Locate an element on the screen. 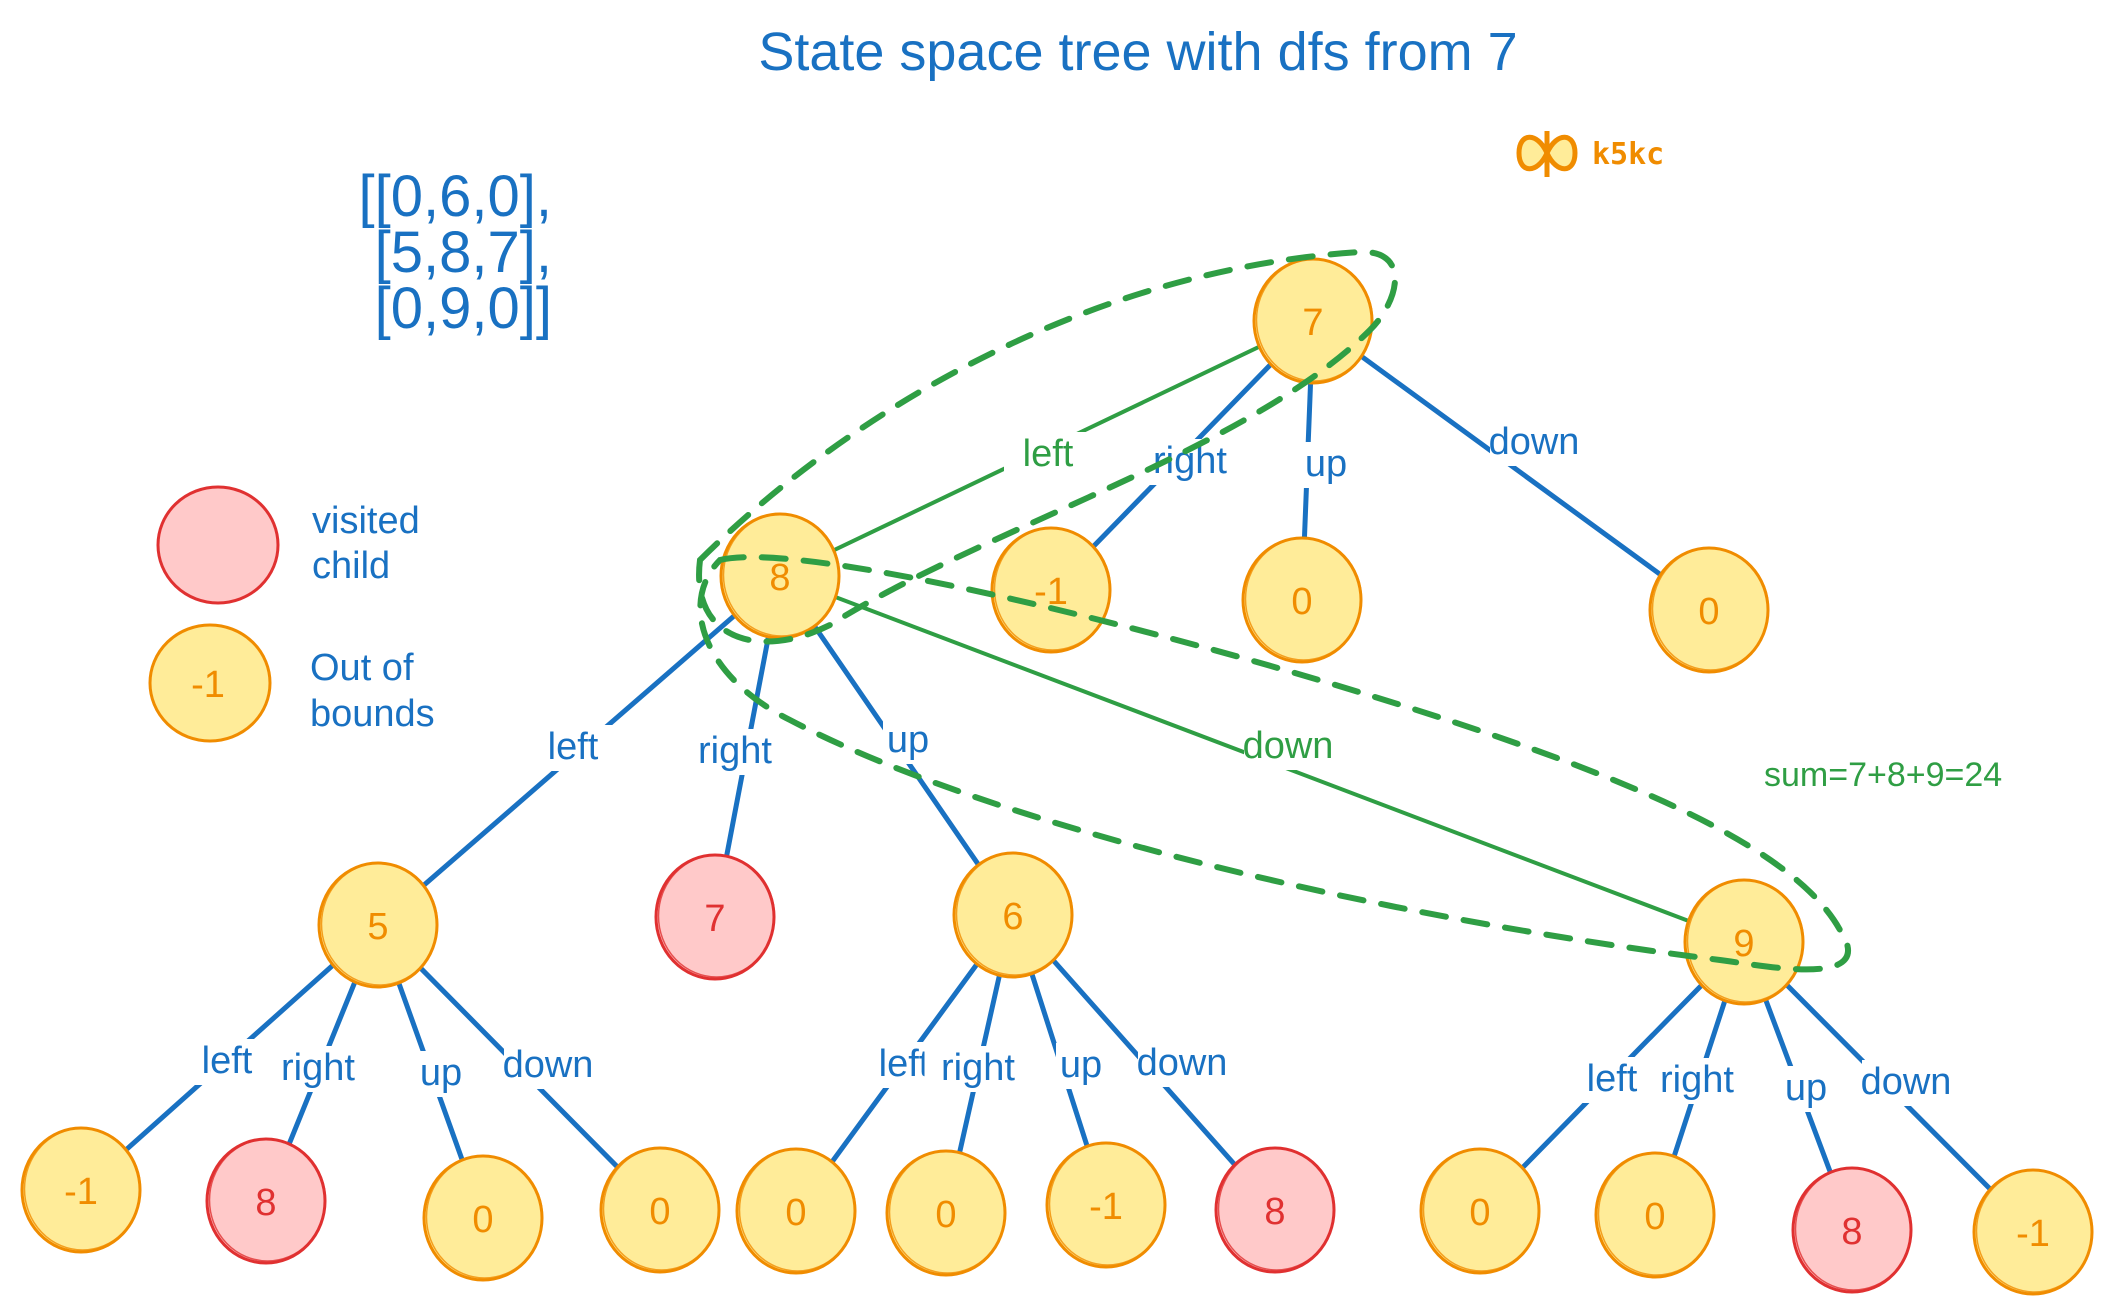 The image size is (2110, 1309). tree-node: 7 is located at coordinates (1313, 321).